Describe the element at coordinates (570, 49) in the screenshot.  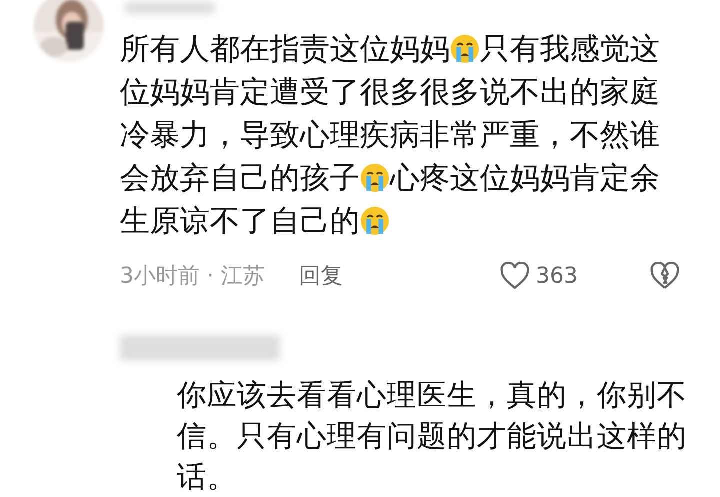
I see `comment-text: 只有我感觉这` at that location.